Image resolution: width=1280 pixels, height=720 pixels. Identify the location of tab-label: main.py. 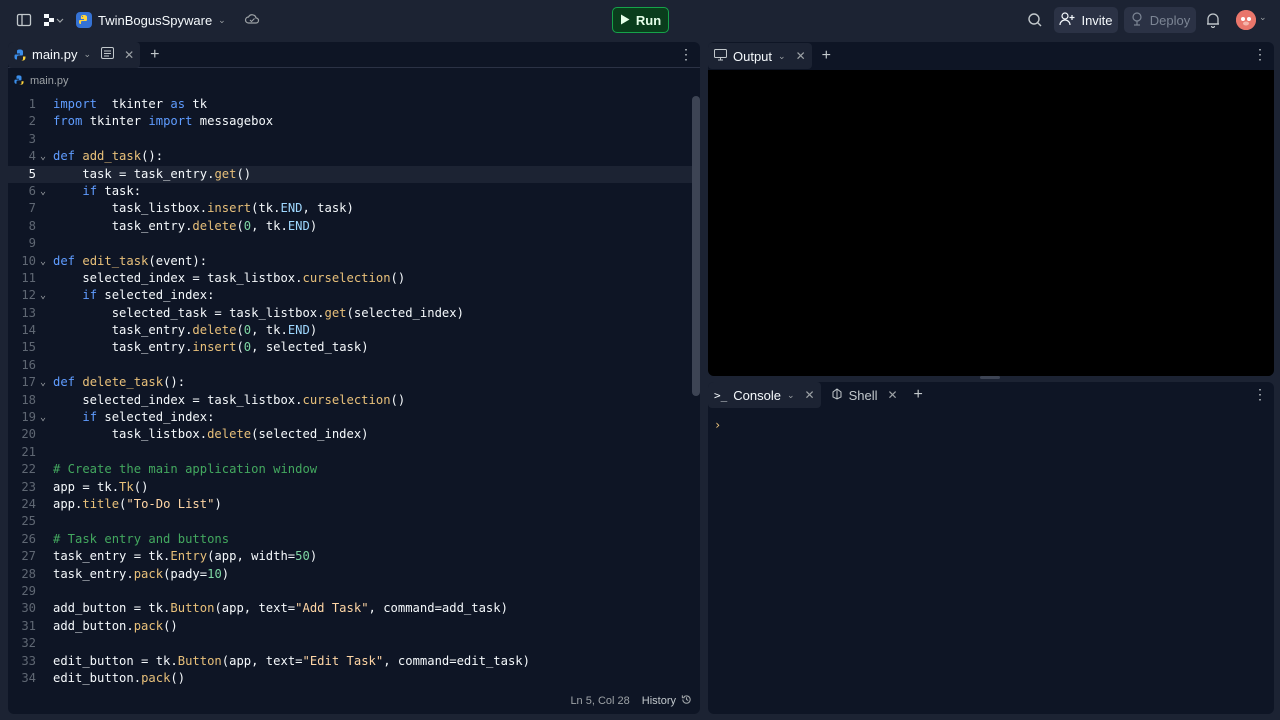
(55, 54).